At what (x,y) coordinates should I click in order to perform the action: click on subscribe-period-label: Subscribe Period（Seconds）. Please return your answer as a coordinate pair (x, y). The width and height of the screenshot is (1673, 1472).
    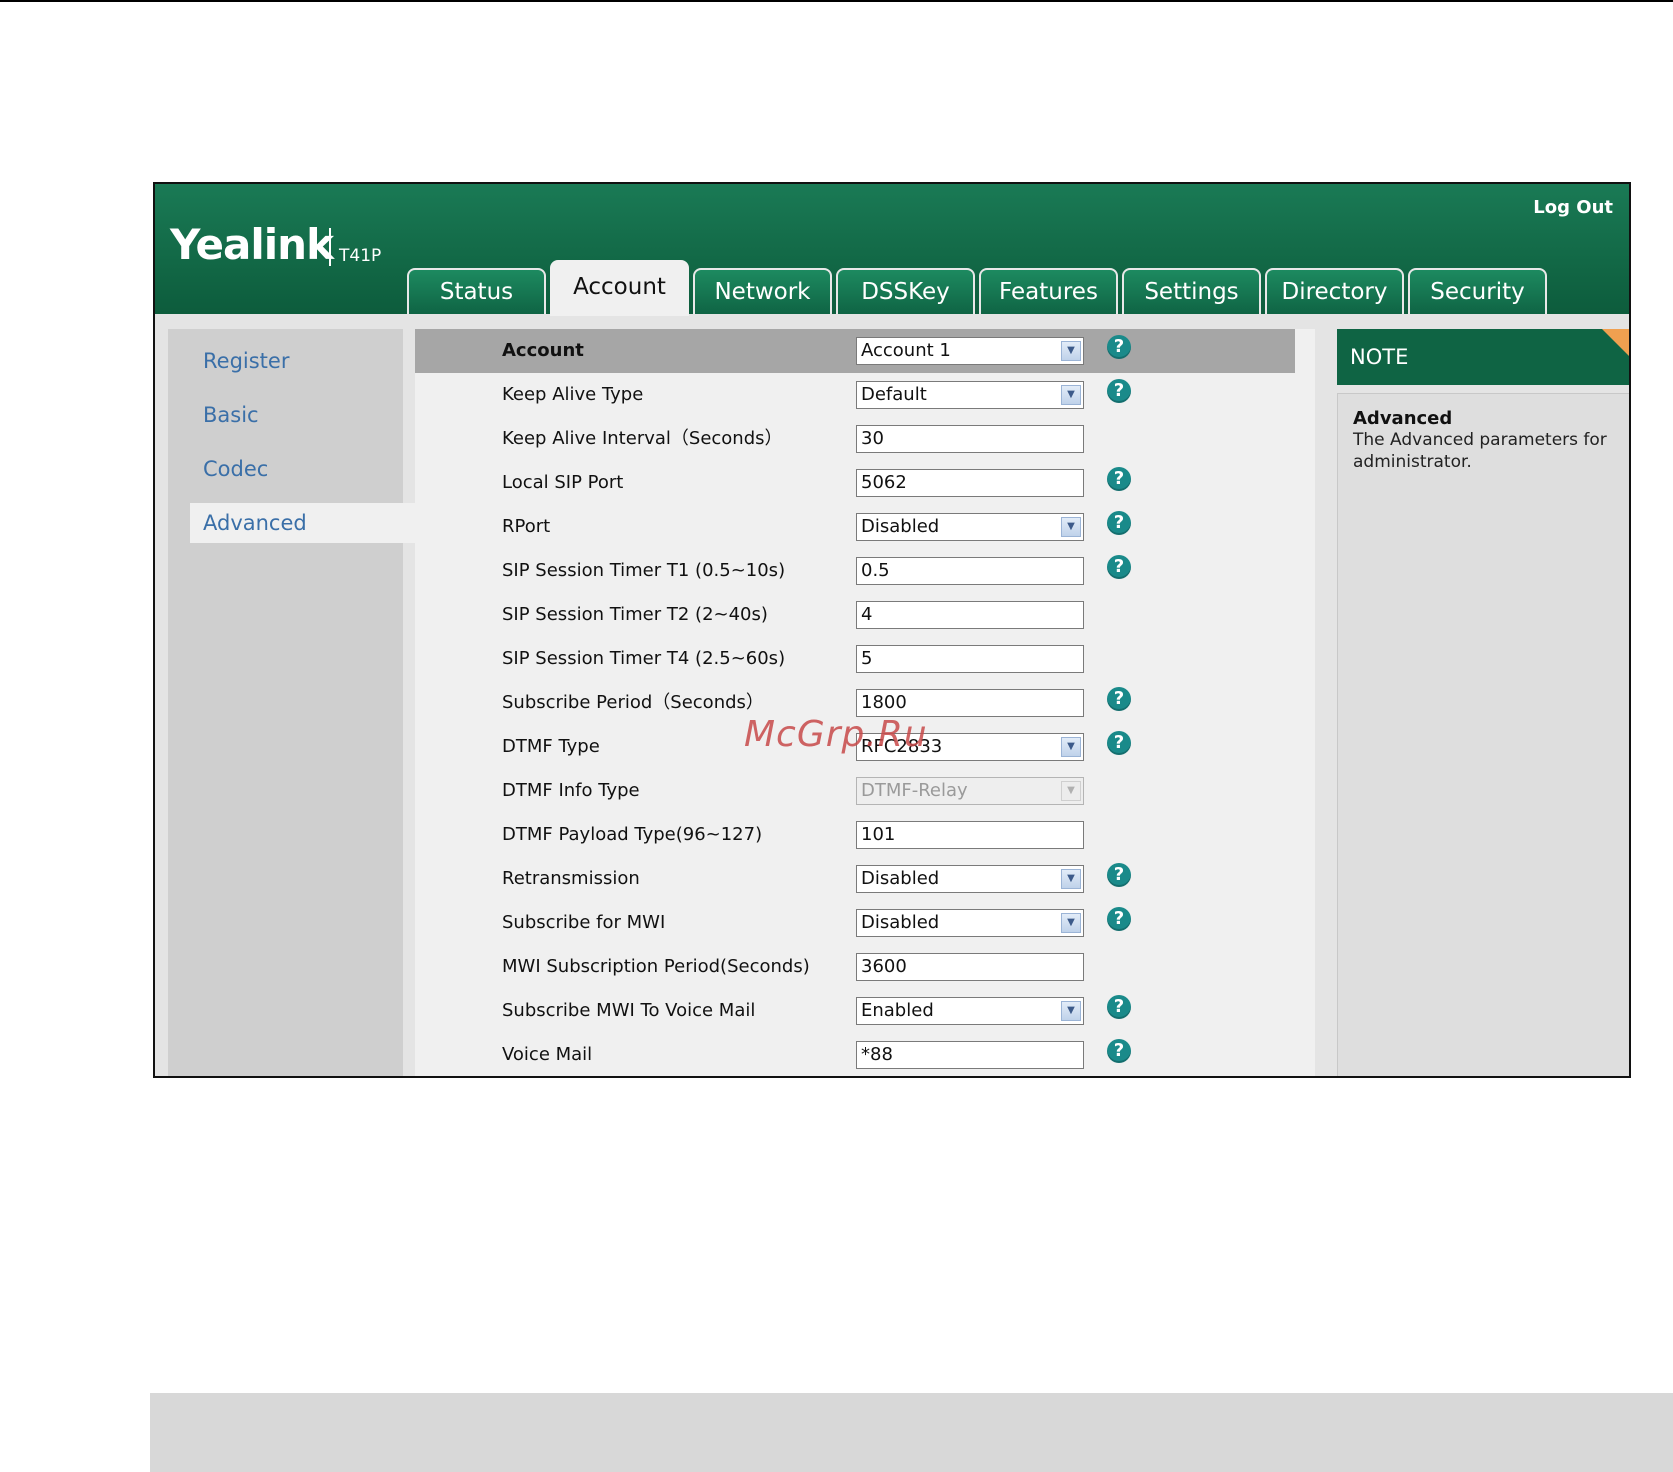
    Looking at the image, I should click on (633, 702).